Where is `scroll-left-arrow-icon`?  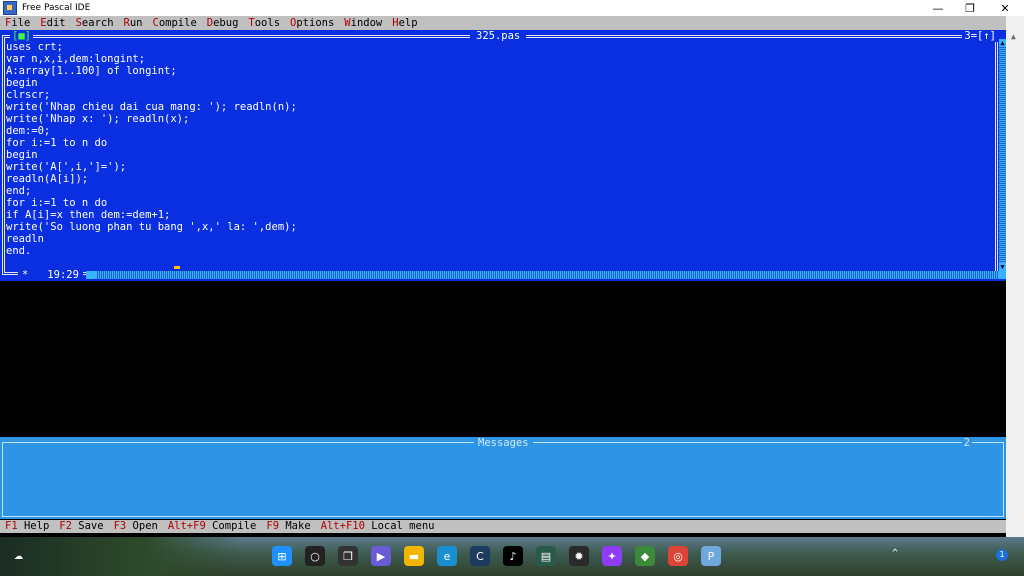
scroll-left-arrow-icon is located at coordinates (91, 275).